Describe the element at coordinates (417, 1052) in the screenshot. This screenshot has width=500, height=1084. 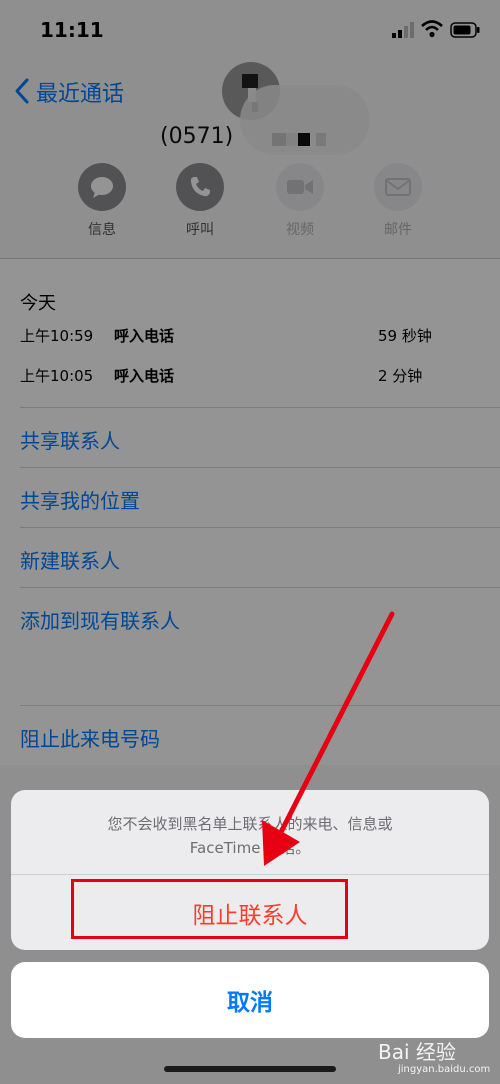
I see `watermark-logo: Bai 经验` at that location.